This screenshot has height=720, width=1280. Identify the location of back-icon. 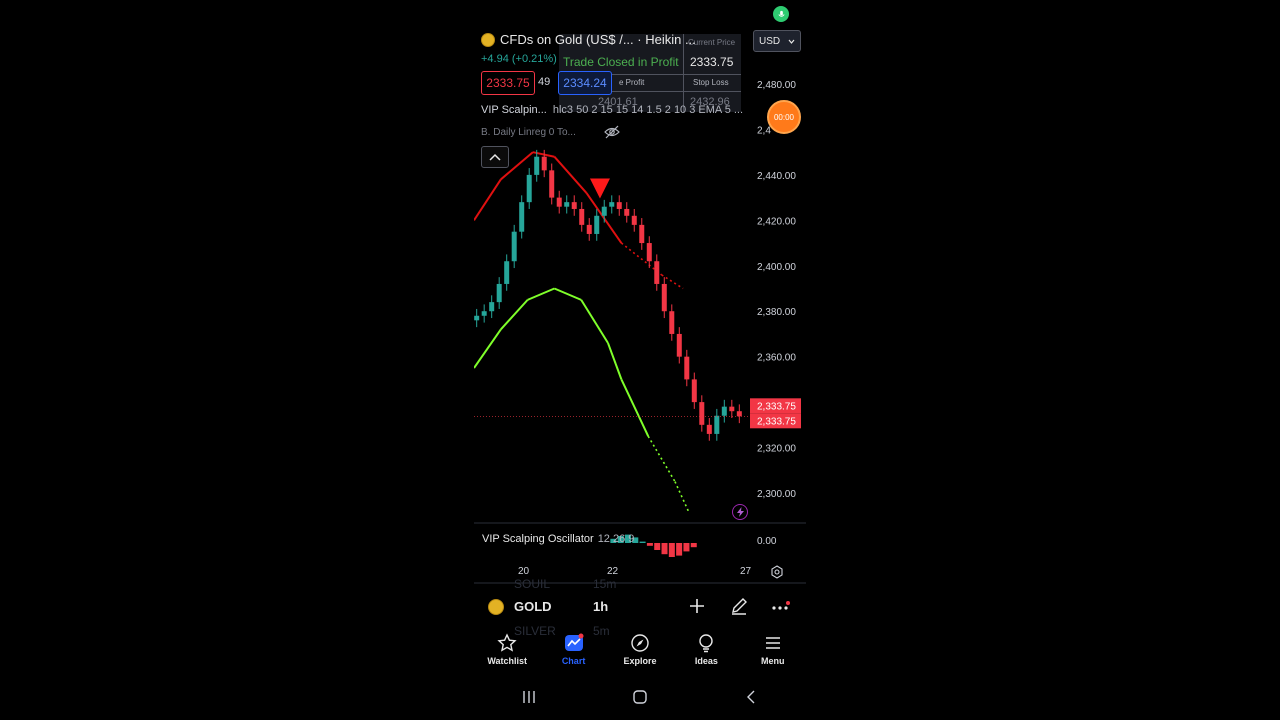
(751, 697).